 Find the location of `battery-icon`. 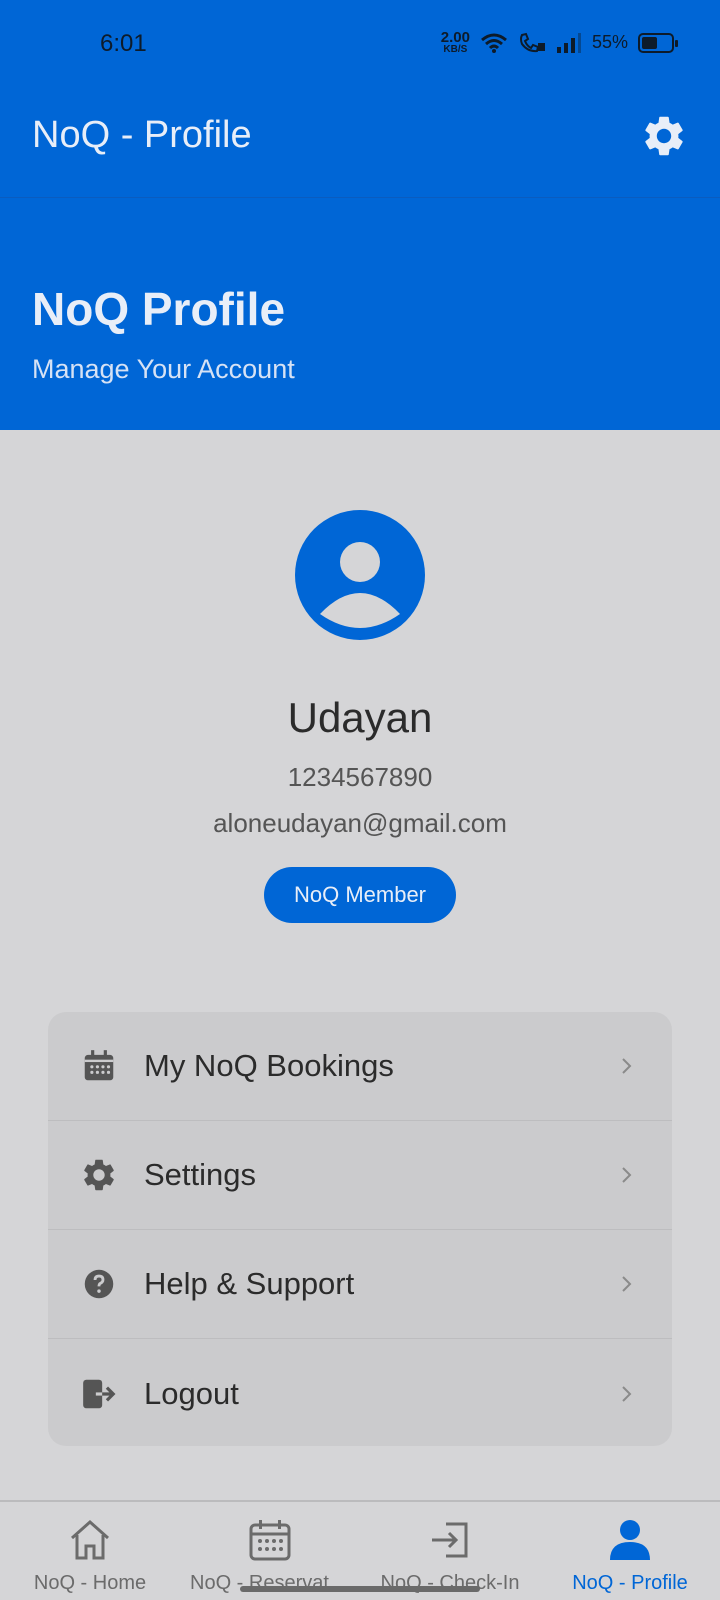

battery-icon is located at coordinates (658, 42).